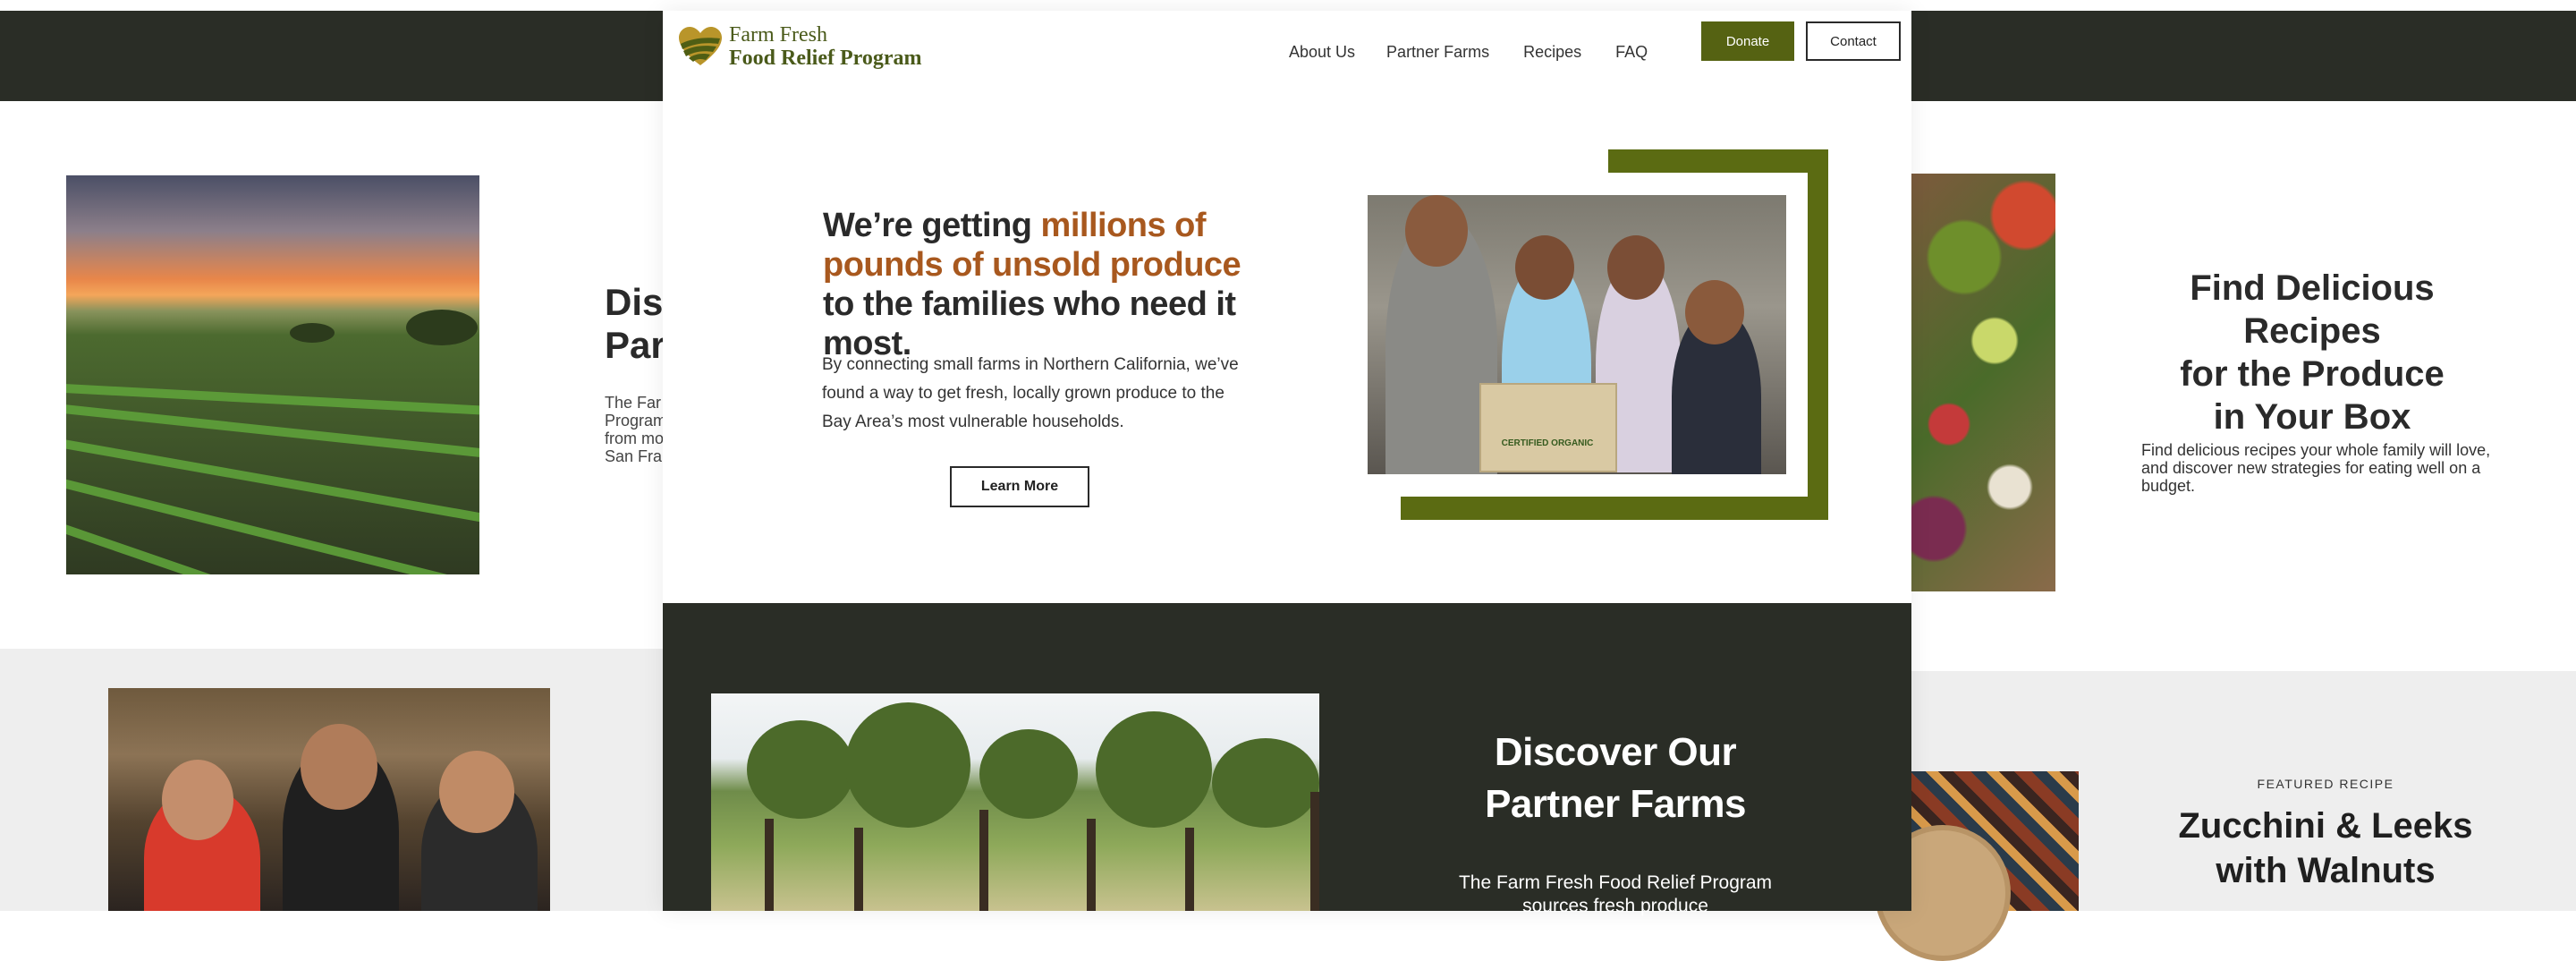  Describe the element at coordinates (1552, 52) in the screenshot. I see `nav-link-recipes: Recipes` at that location.